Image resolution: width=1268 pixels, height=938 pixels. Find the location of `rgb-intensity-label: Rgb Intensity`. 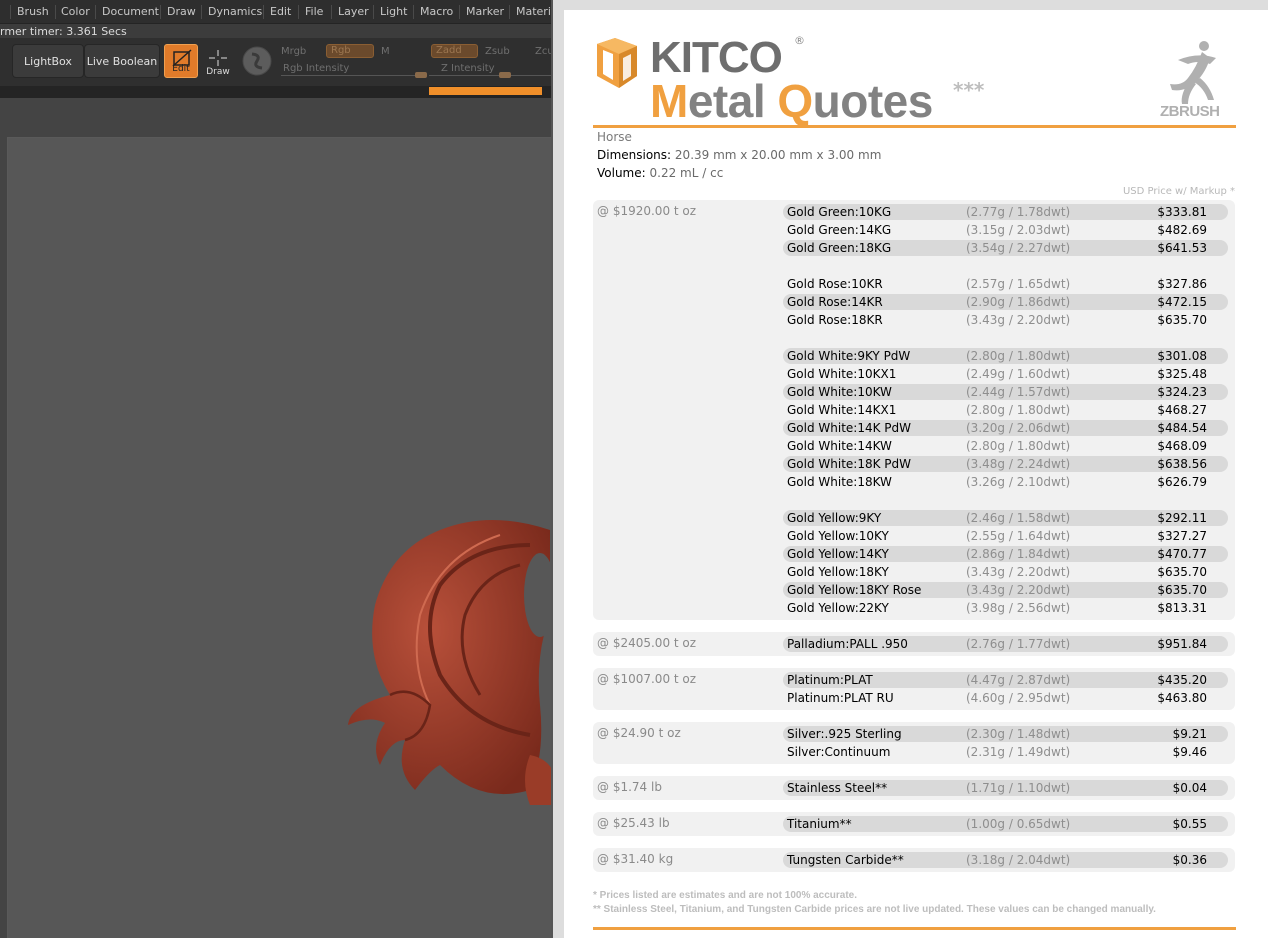

rgb-intensity-label: Rgb Intensity is located at coordinates (316, 68).